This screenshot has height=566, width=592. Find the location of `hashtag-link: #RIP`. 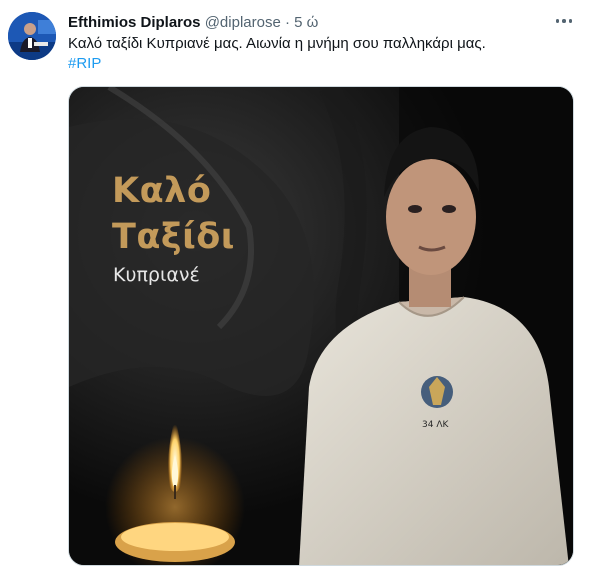

hashtag-link: #RIP is located at coordinates (84, 64).